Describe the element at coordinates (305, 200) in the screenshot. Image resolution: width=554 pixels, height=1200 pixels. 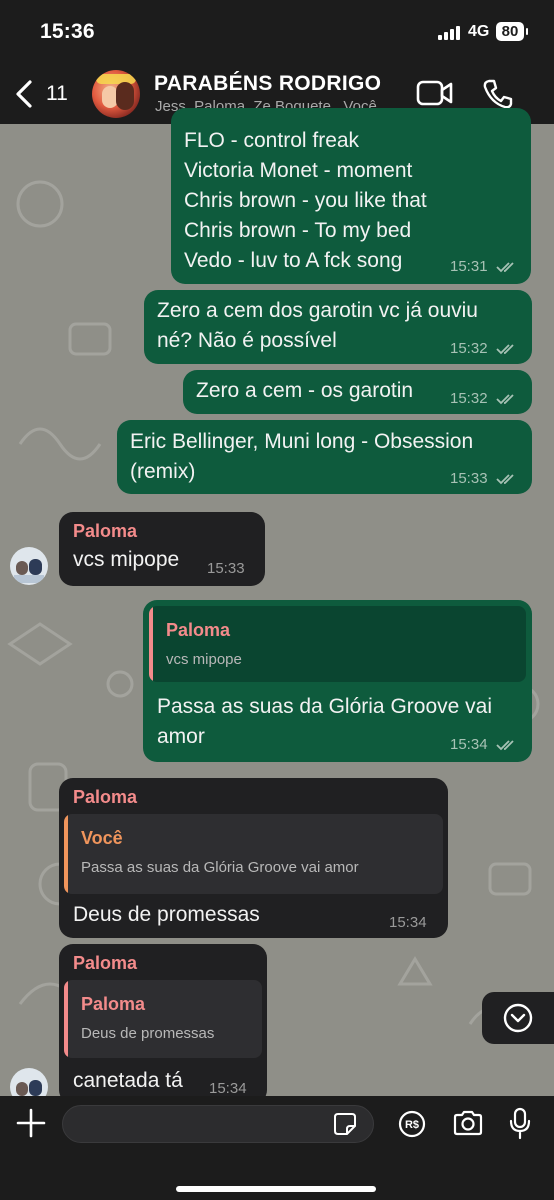
I see `message-line: Chris brown - you like that` at that location.